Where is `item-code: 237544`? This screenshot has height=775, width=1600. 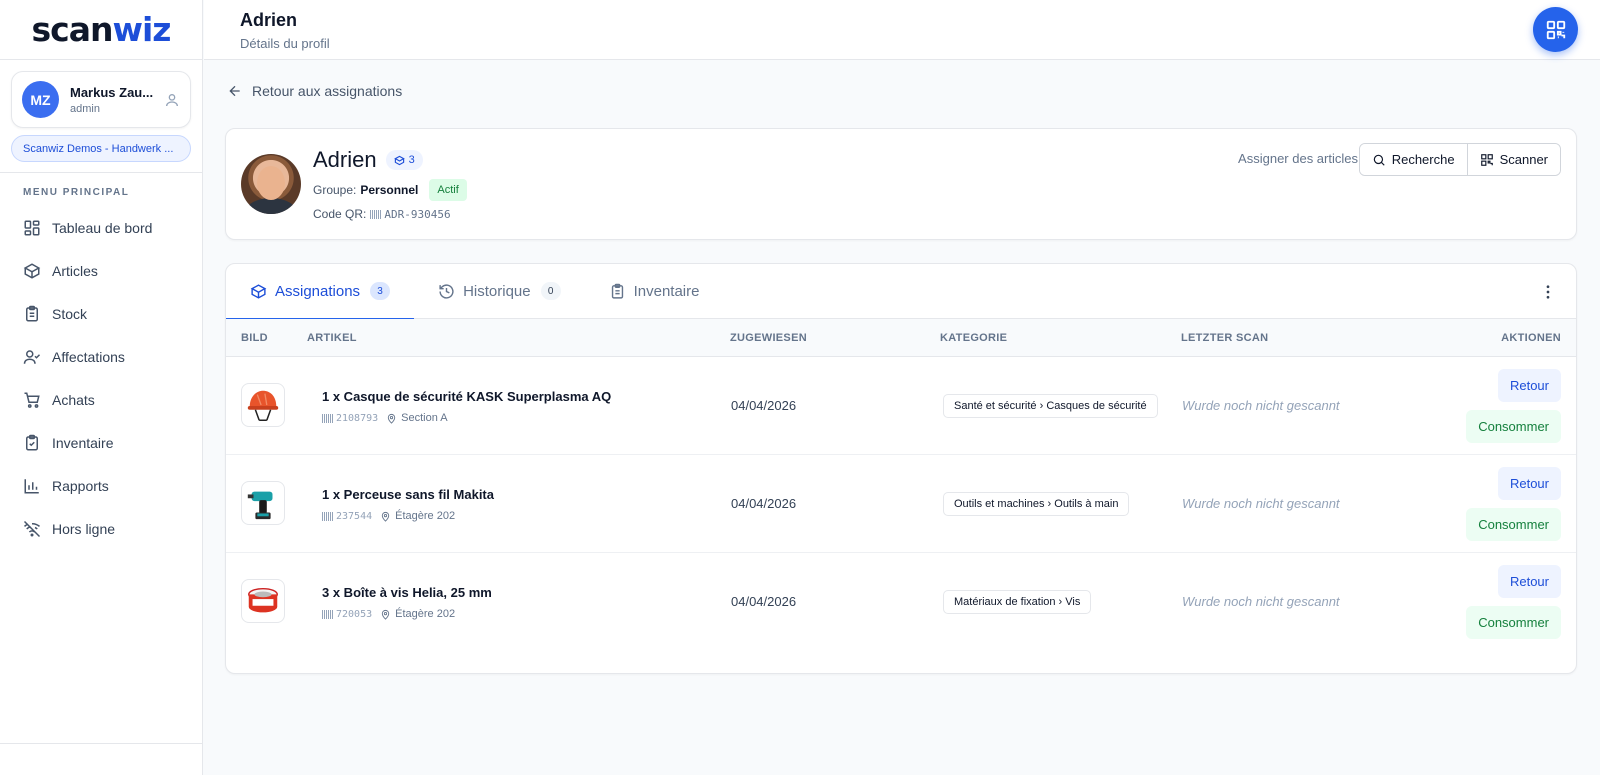 item-code: 237544 is located at coordinates (354, 516).